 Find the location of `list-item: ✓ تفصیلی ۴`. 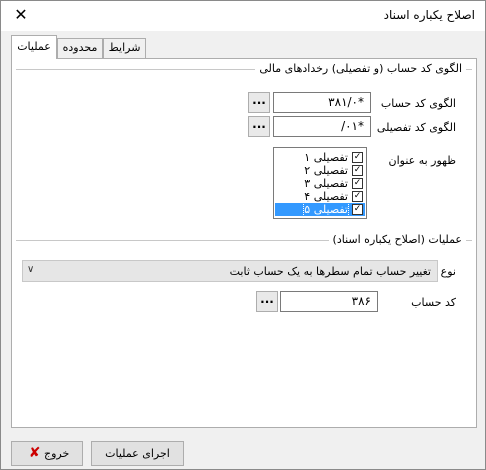

list-item: ✓ تفصیلی ۴ is located at coordinates (320, 196).